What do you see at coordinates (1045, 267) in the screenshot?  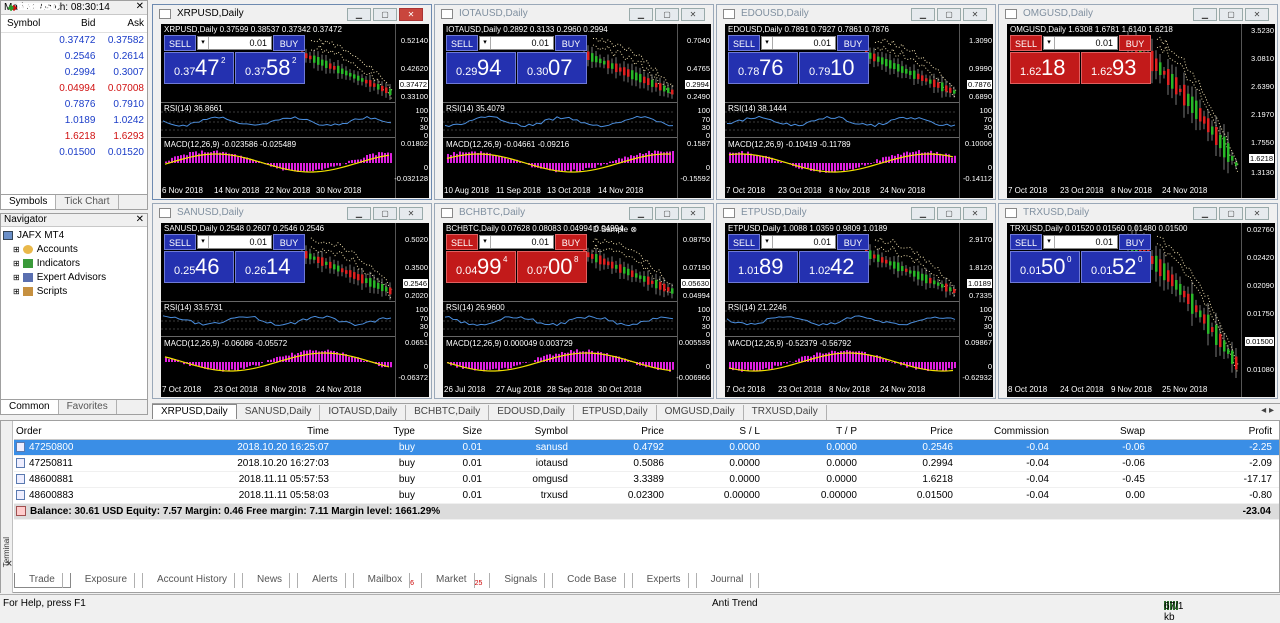 I see `sell-price: 0.01500` at bounding box center [1045, 267].